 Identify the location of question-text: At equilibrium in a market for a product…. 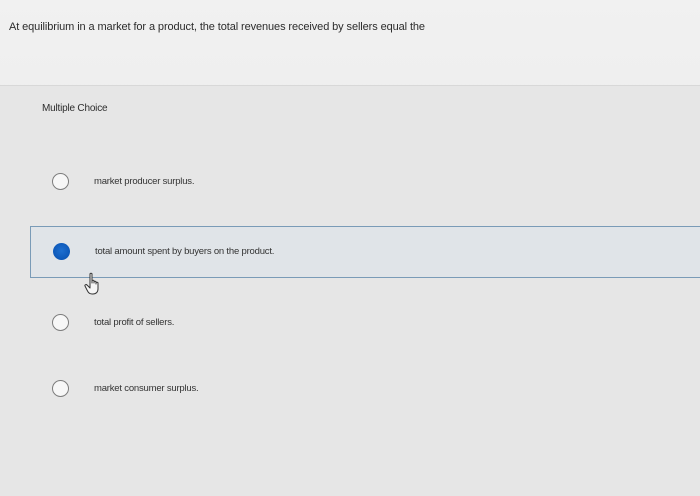
(217, 27).